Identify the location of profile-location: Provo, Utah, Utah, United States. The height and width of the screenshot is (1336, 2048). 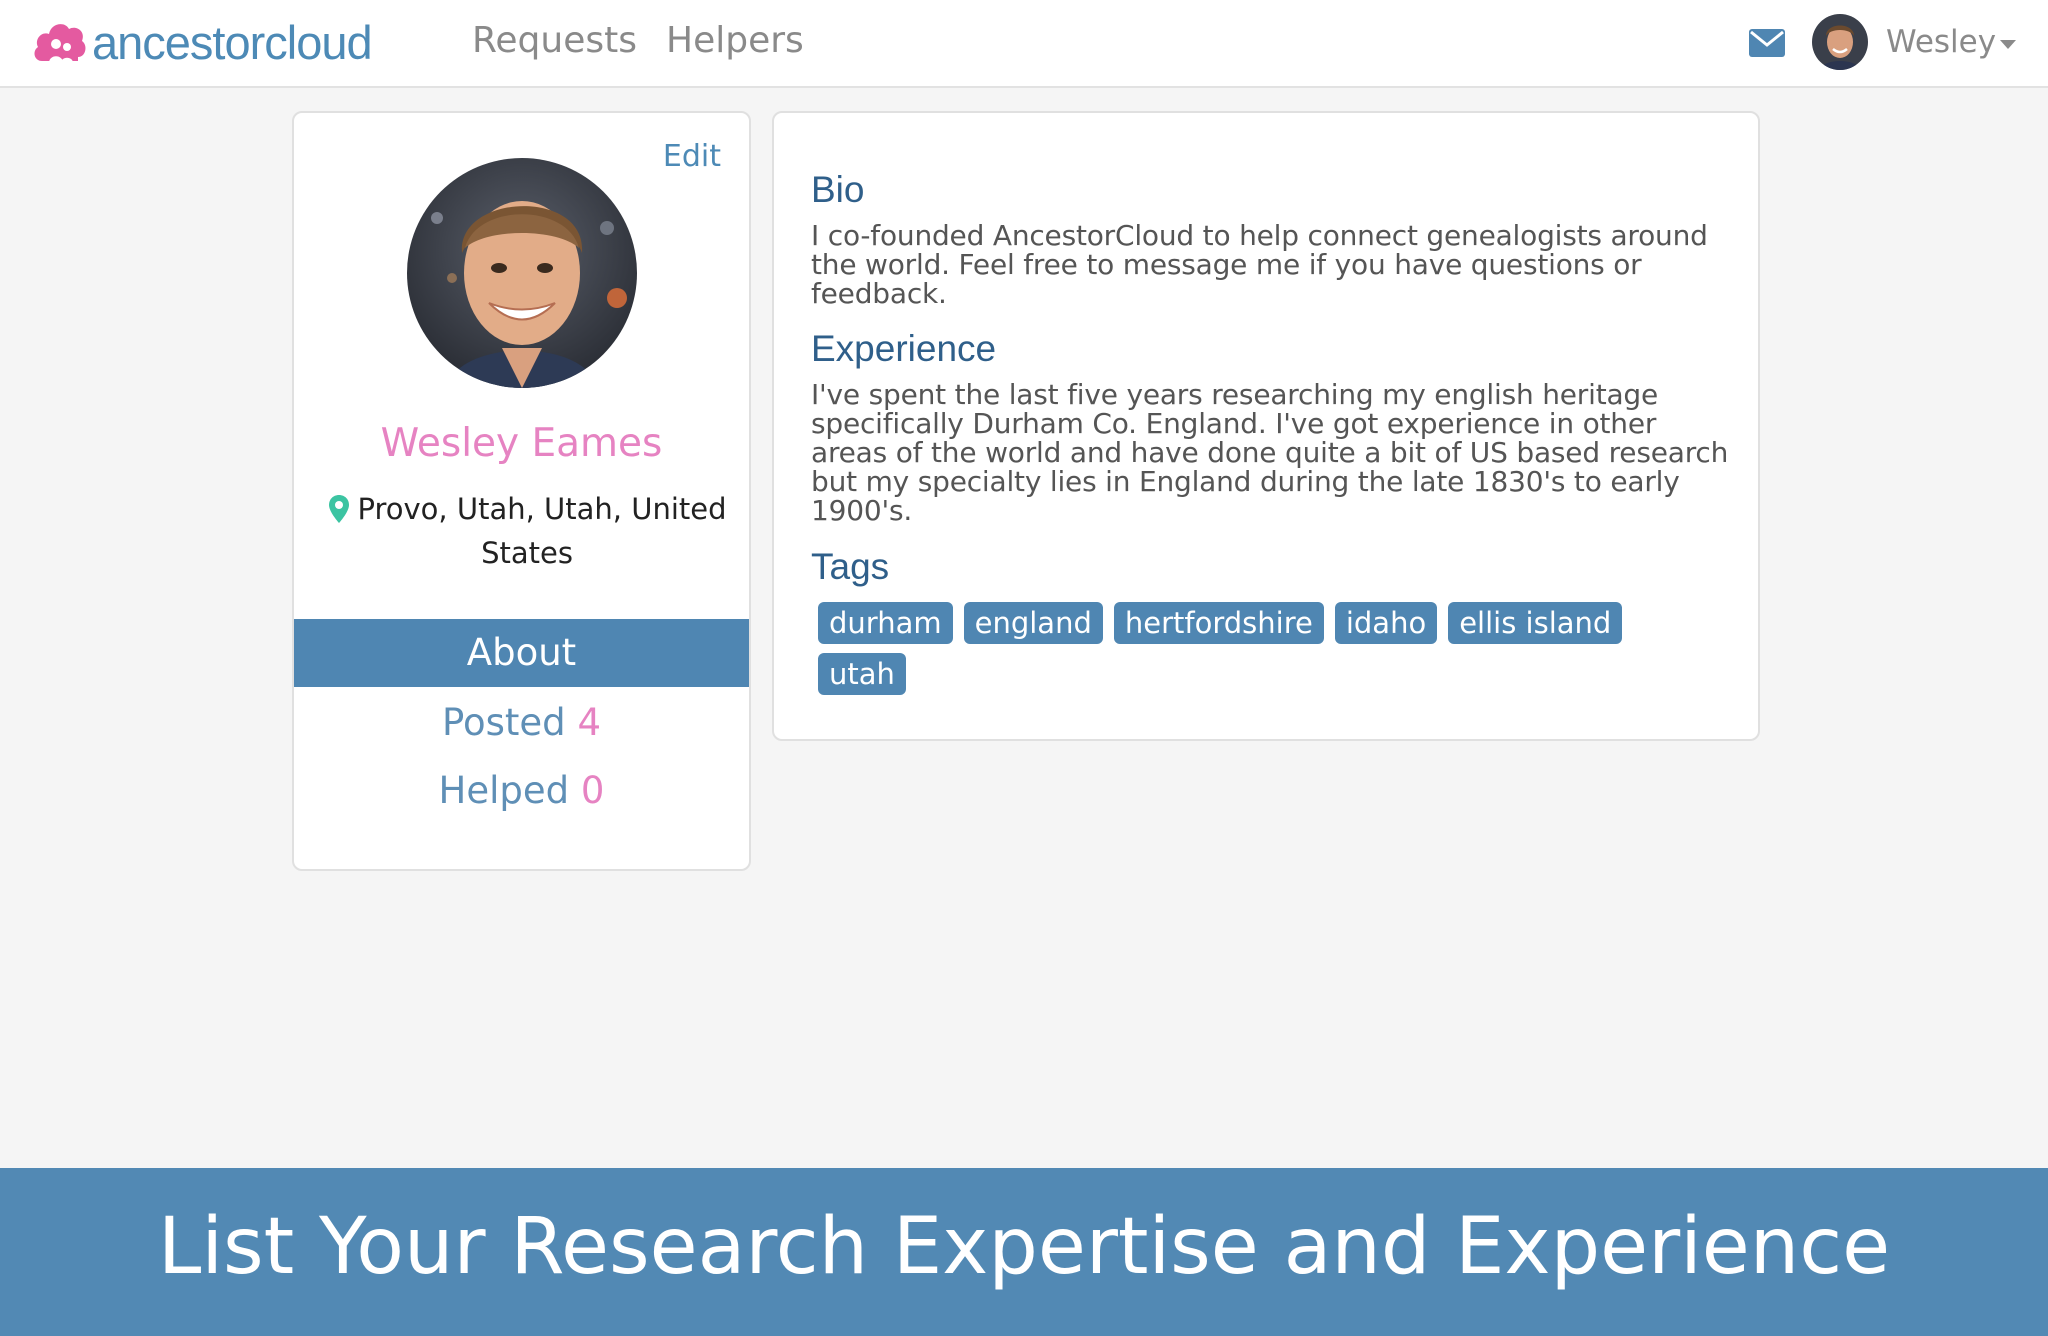
(527, 531).